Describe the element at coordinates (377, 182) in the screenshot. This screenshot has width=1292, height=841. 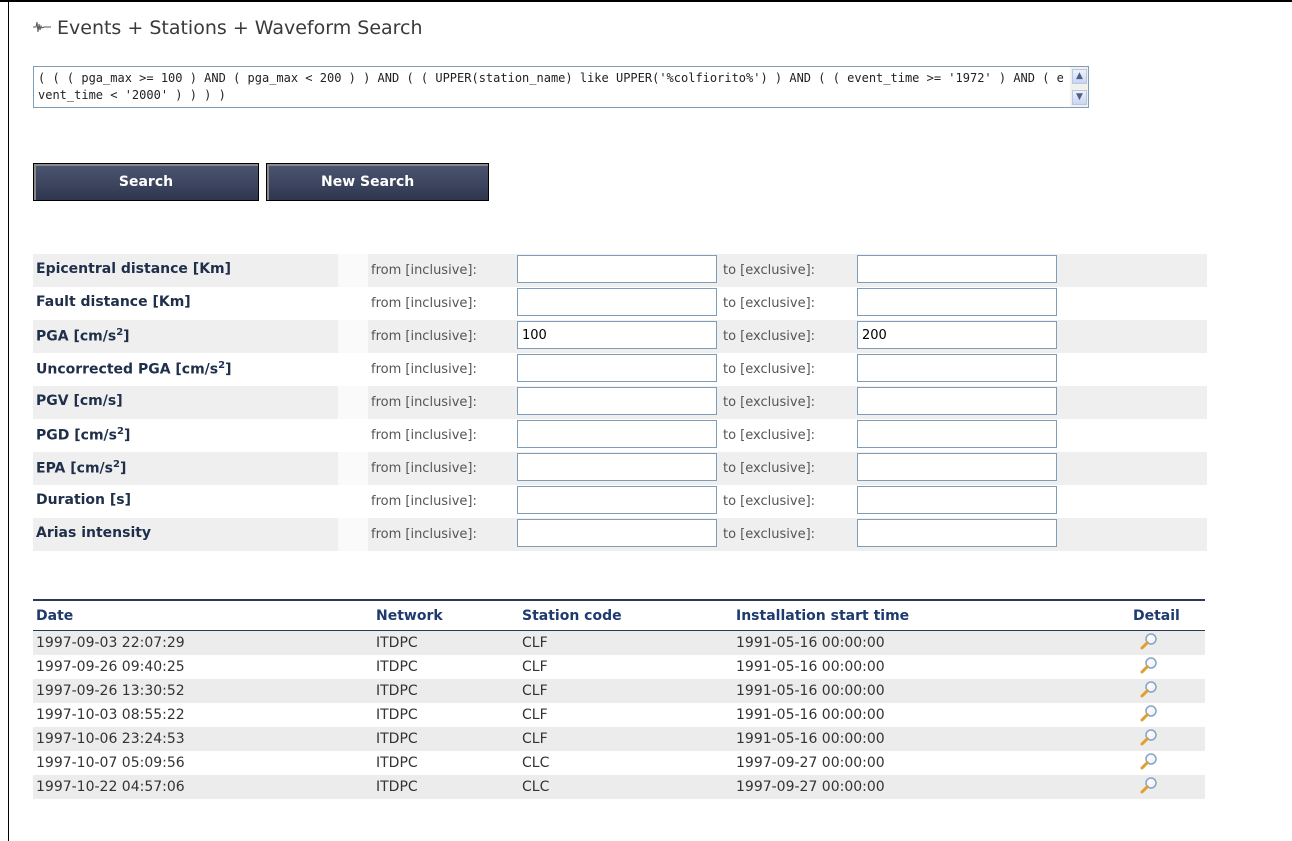
I see `new-search-button: New Search` at that location.